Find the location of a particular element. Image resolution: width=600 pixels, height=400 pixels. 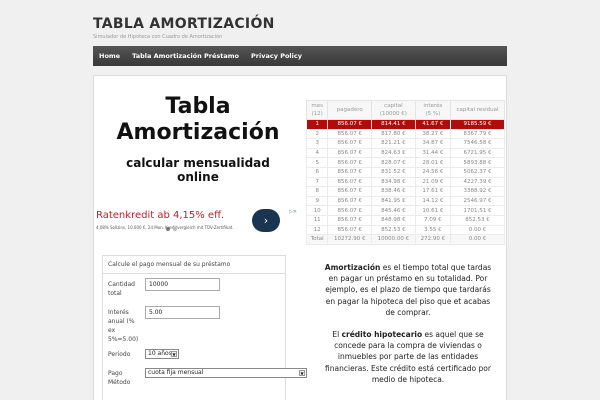

table-row: 10 856.07 €845.46 €10.61 €1701.51 € is located at coordinates (405, 210).